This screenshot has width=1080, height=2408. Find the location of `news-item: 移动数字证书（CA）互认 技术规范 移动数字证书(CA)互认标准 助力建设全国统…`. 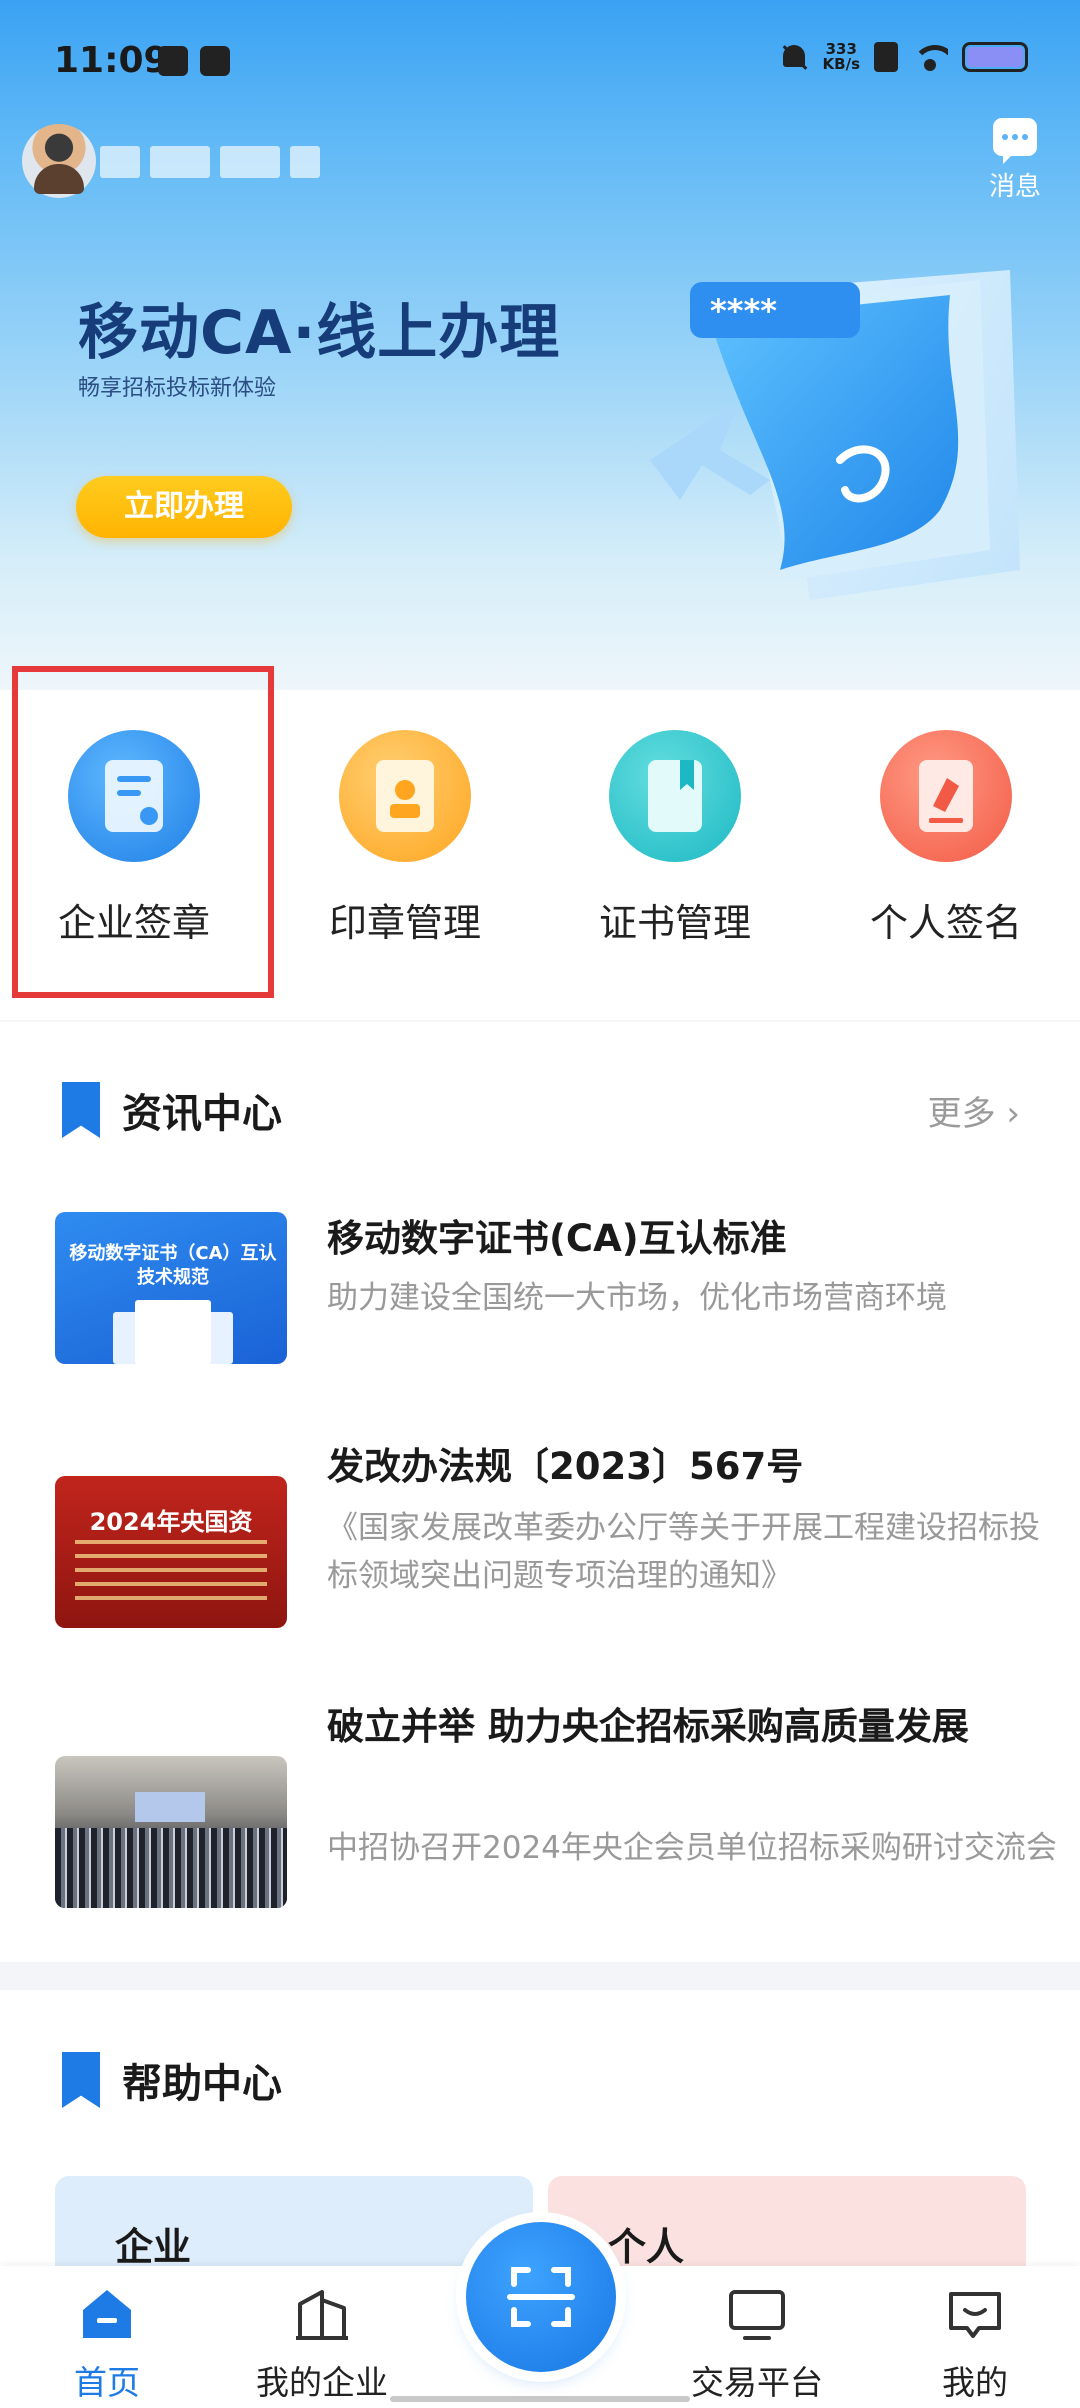

news-item: 移动数字证书（CA）互认 技术规范 移动数字证书(CA)互认标准 助力建设全国统… is located at coordinates (540, 1292).